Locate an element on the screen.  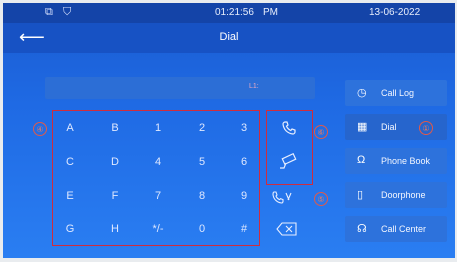
key-f: F is located at coordinates (115, 196).